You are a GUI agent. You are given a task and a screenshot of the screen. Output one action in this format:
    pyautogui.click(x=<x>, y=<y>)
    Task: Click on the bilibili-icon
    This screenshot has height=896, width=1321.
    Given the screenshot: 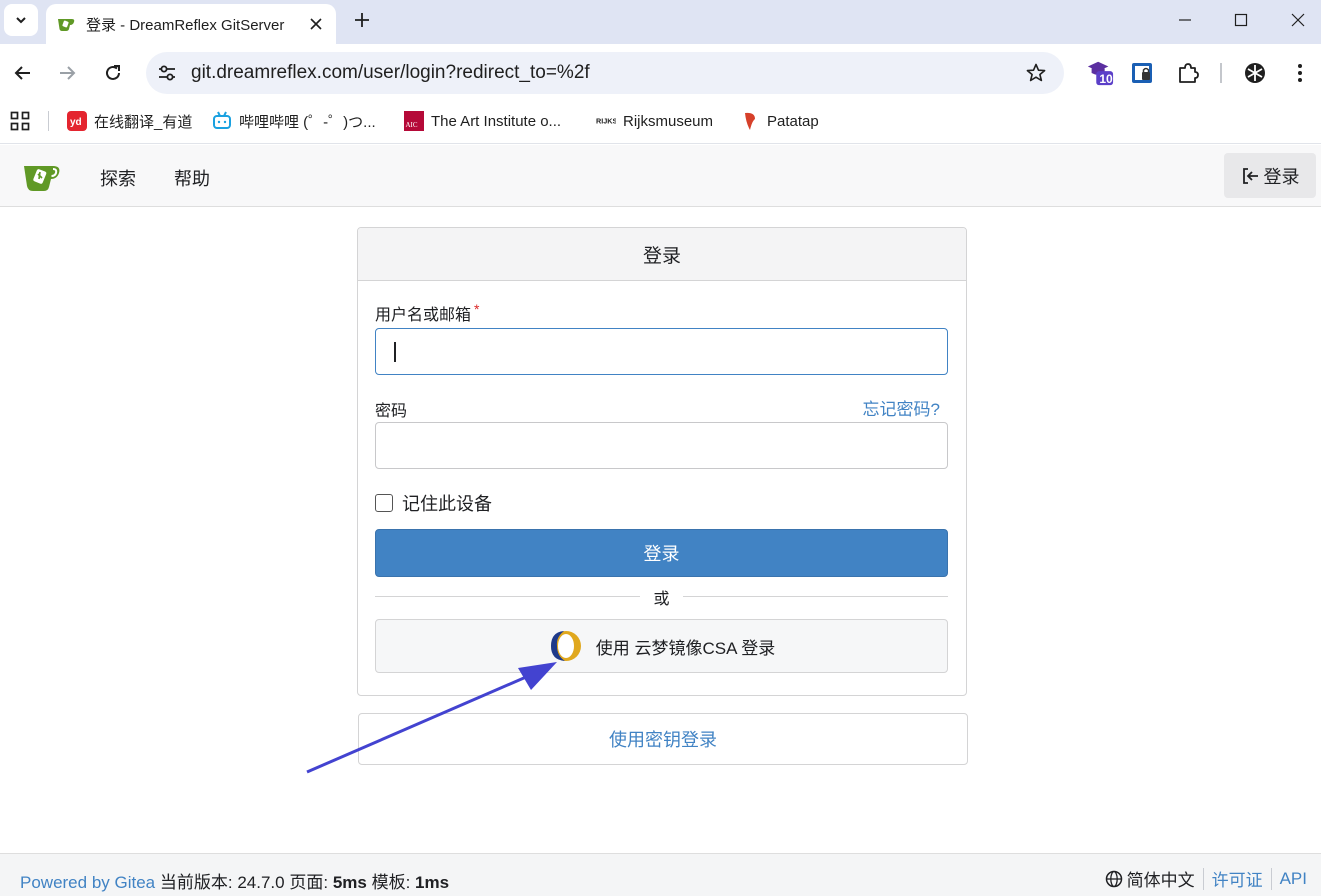 What is the action you would take?
    pyautogui.click(x=222, y=121)
    